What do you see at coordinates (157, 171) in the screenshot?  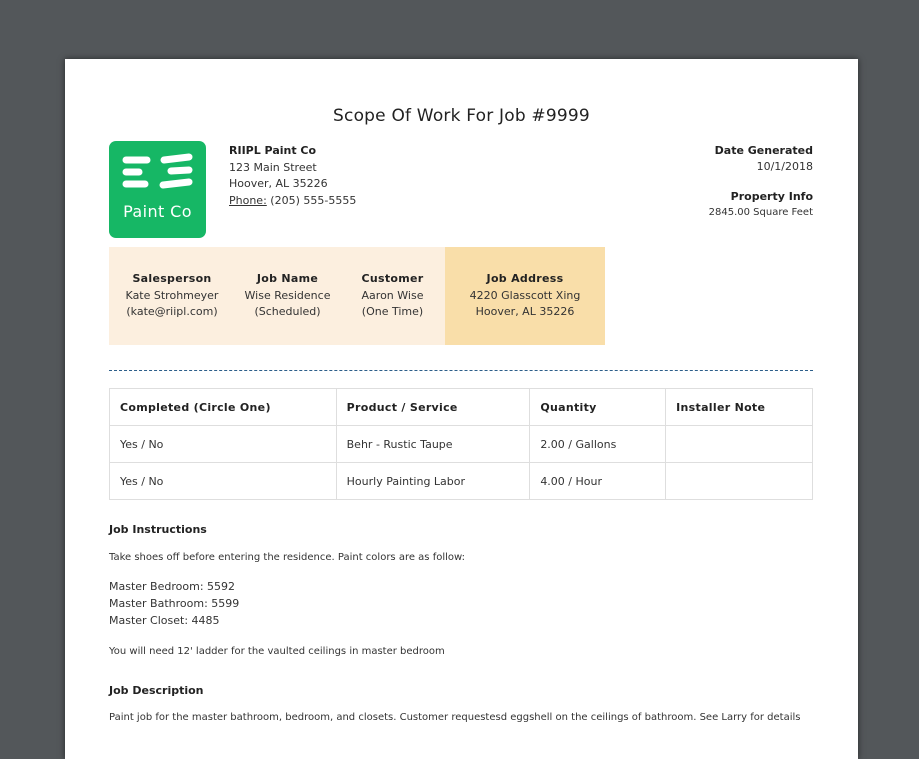 I see `brush-strokes-icon` at bounding box center [157, 171].